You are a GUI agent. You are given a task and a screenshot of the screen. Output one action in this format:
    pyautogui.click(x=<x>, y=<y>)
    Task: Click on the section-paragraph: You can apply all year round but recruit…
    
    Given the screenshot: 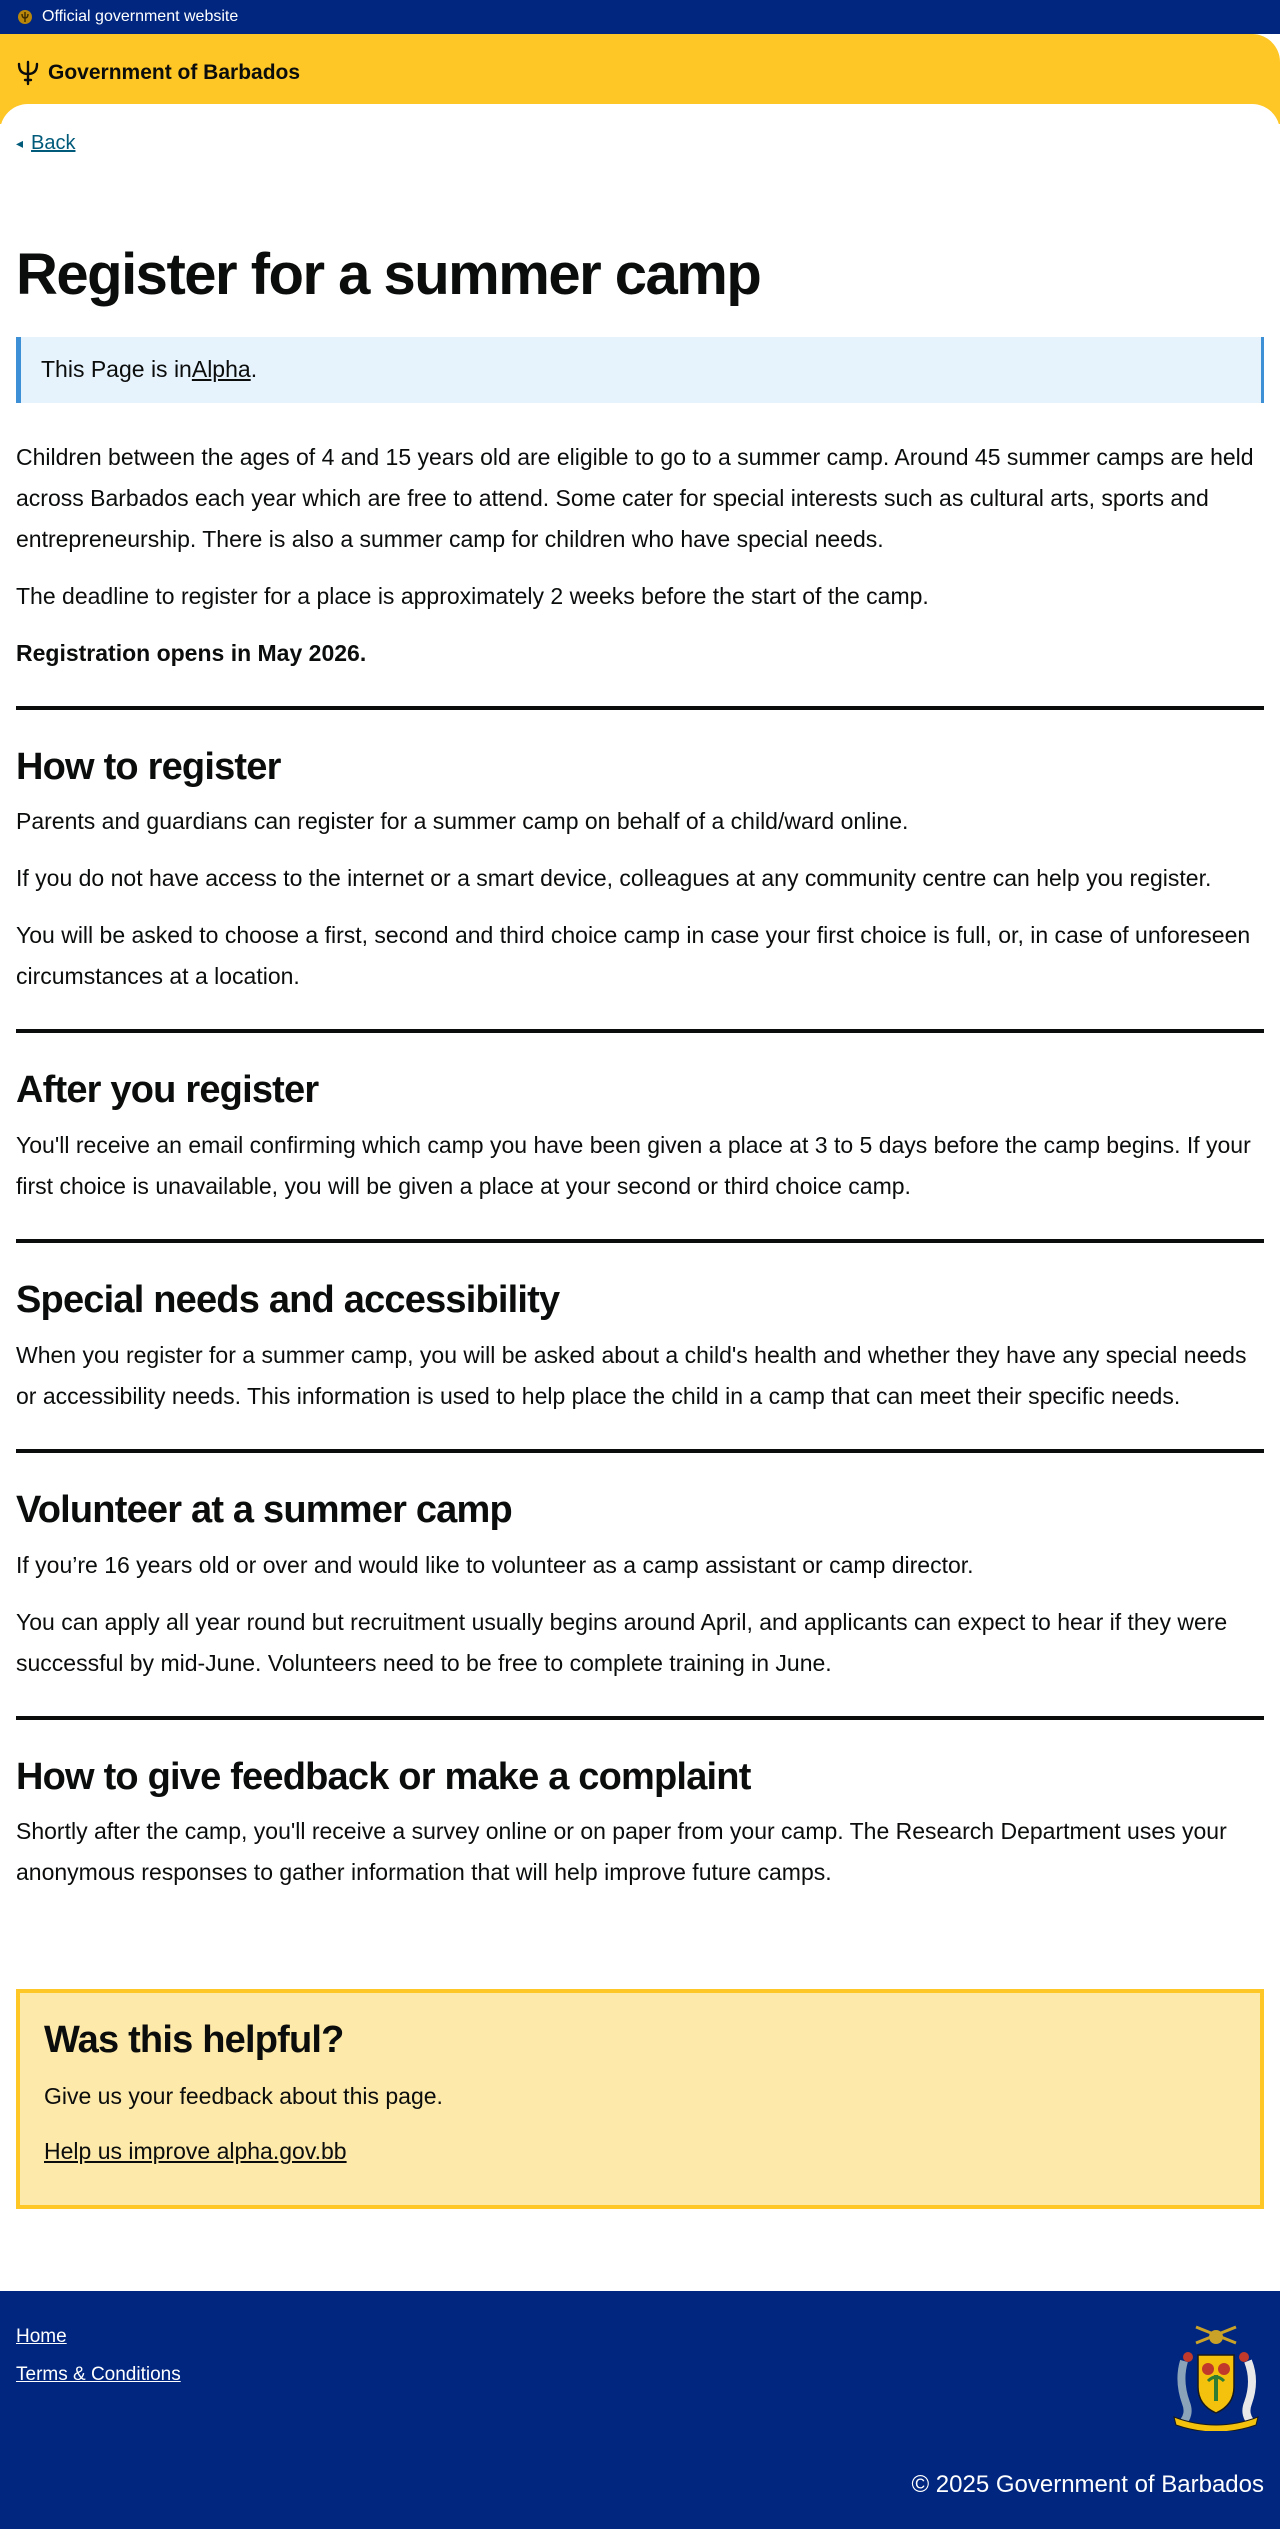 What is the action you would take?
    pyautogui.click(x=622, y=1642)
    